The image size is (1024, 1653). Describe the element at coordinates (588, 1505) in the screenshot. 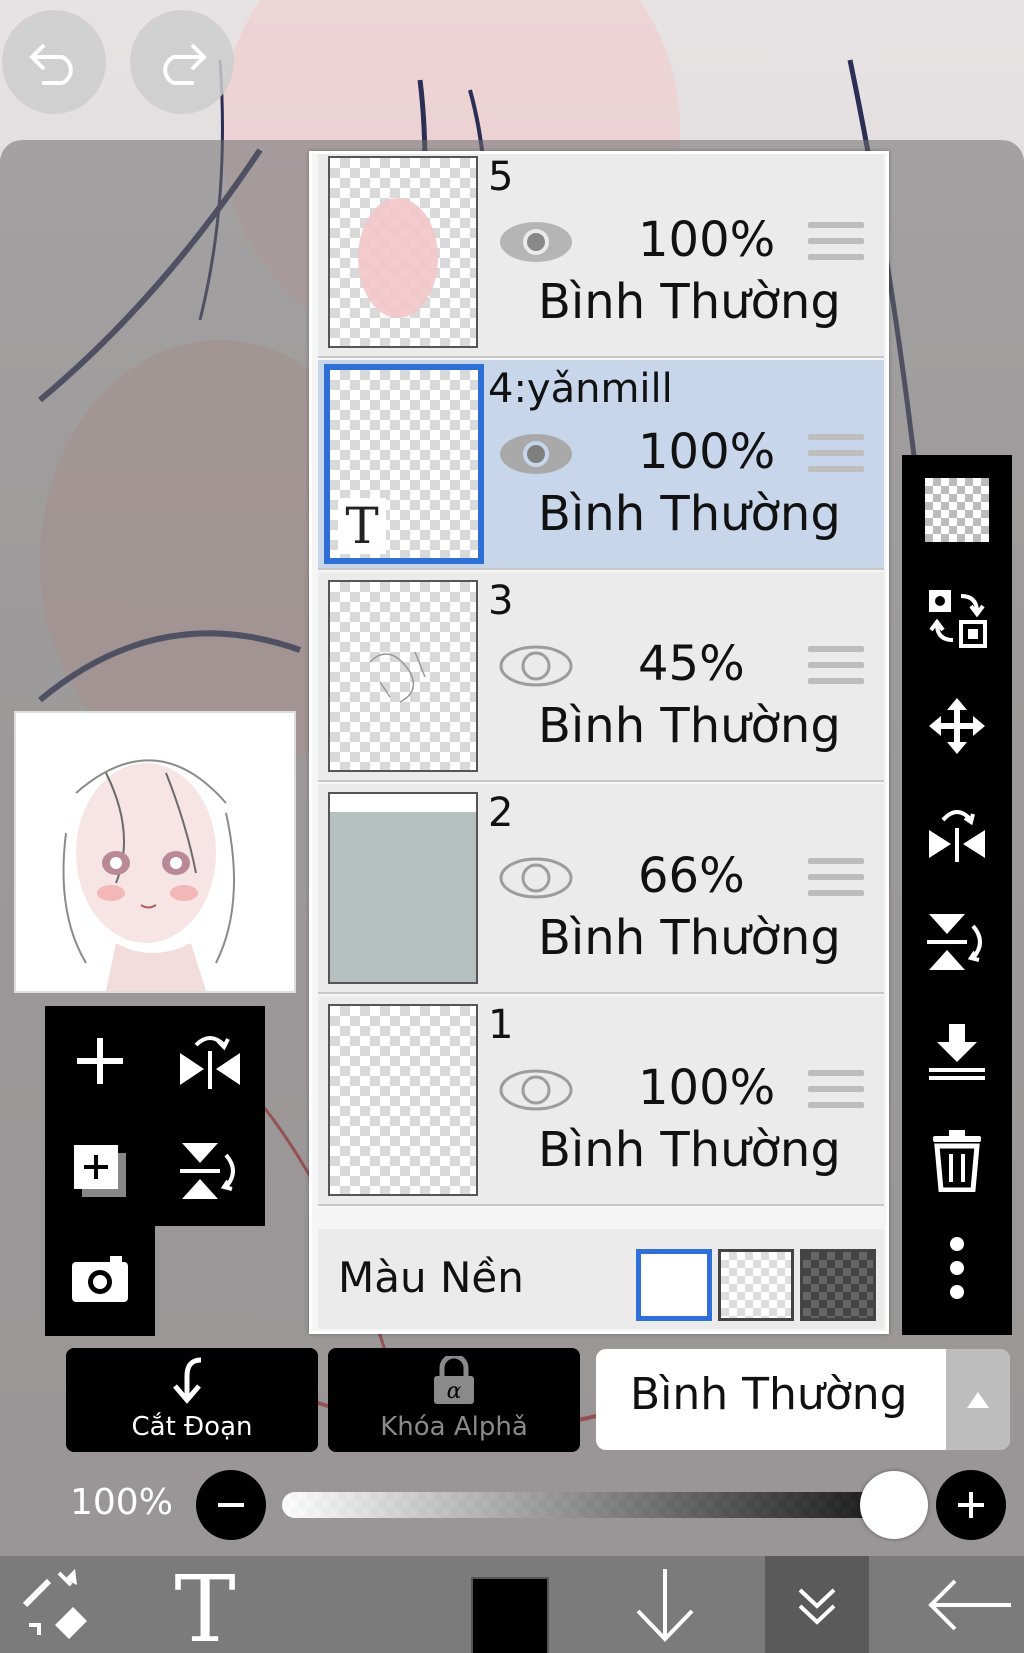

I see `opacity-slider` at that location.